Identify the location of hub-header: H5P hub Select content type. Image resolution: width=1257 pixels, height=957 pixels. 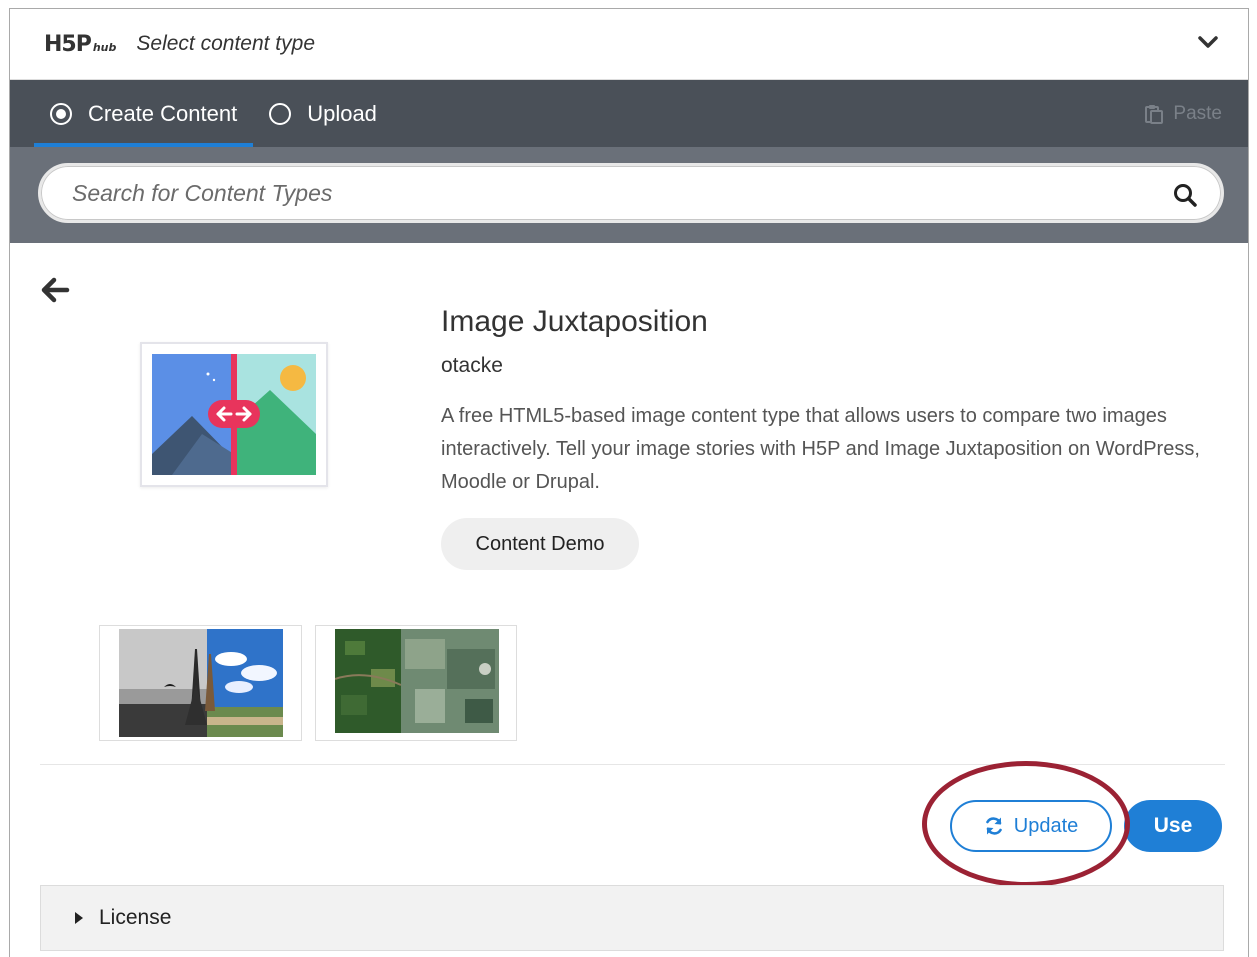
(629, 44).